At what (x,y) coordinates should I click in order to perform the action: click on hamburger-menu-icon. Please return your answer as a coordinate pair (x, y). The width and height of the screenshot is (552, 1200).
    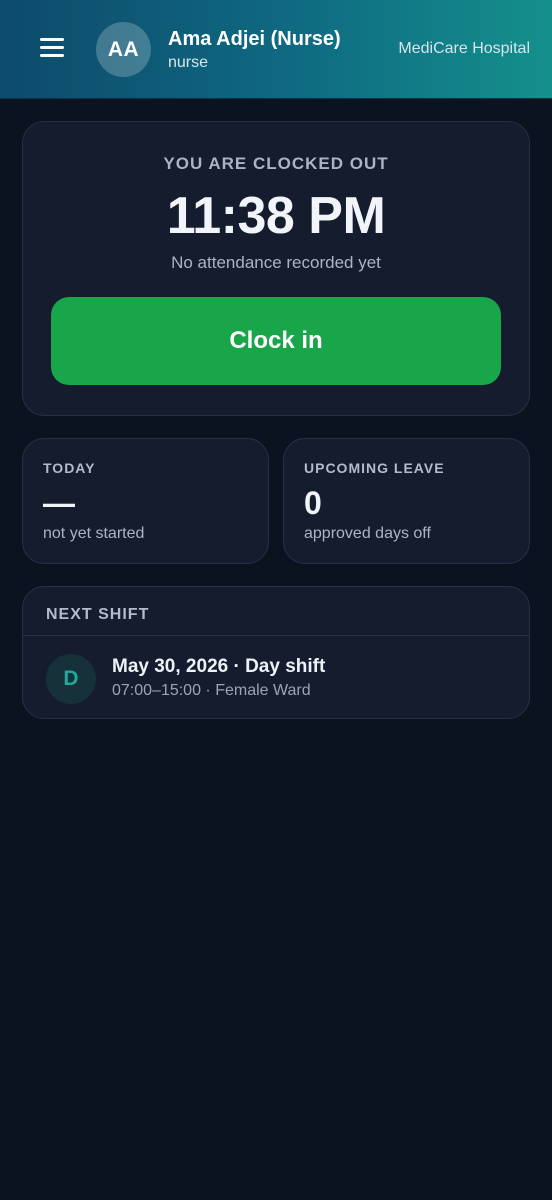
    Looking at the image, I should click on (52, 48).